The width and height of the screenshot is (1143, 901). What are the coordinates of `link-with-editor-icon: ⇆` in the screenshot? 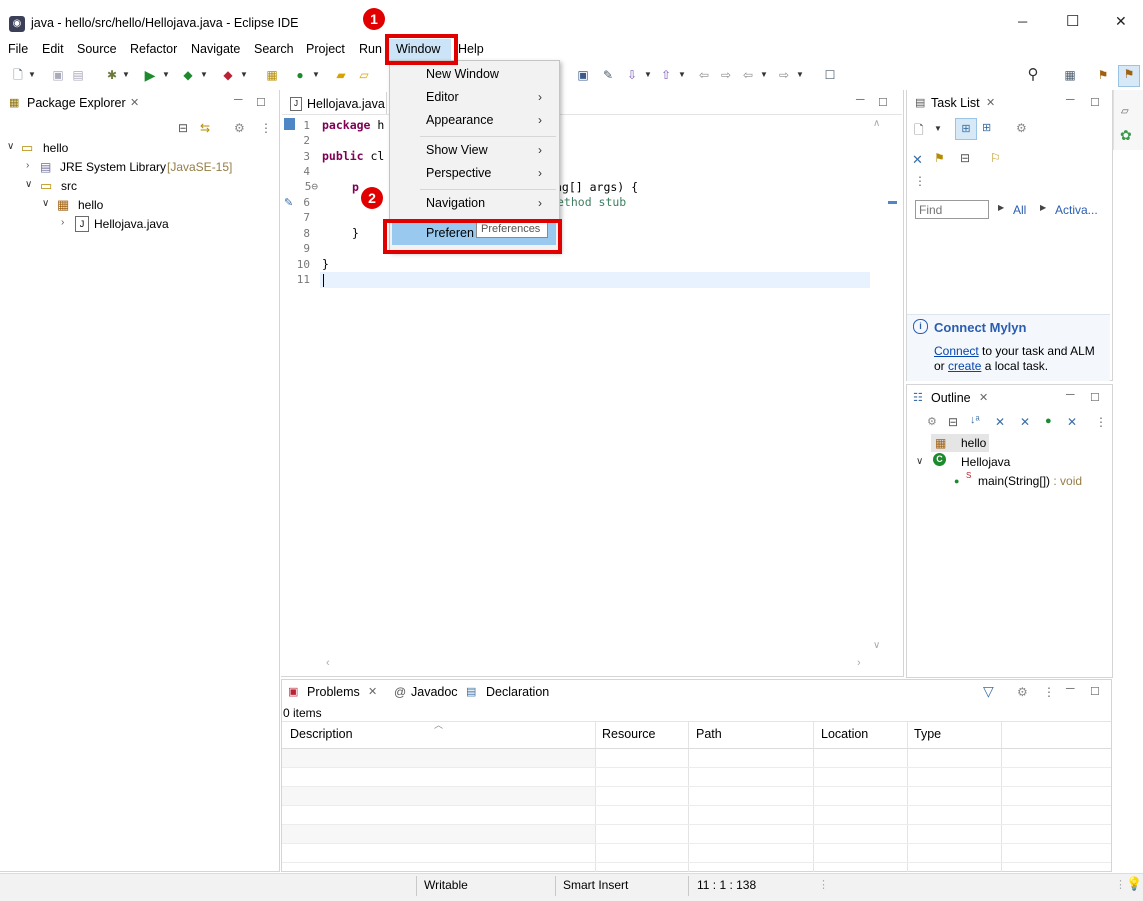 It's located at (205, 128).